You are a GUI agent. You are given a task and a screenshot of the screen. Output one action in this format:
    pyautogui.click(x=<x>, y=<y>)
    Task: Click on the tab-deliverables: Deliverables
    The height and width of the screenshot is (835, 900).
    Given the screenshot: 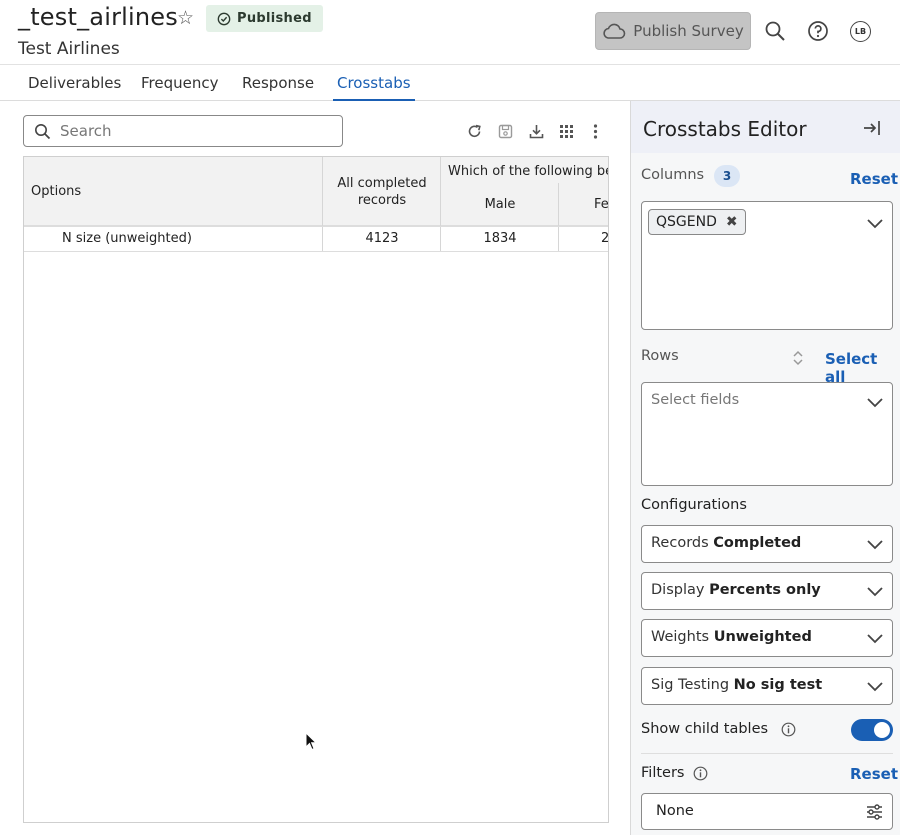 What is the action you would take?
    pyautogui.click(x=74, y=83)
    